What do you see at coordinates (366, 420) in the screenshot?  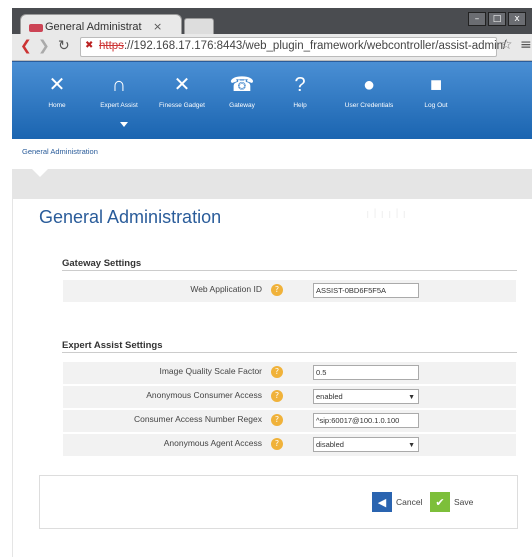 I see `consumer-regex-field: ^sip:60017@100.1.0.100` at bounding box center [366, 420].